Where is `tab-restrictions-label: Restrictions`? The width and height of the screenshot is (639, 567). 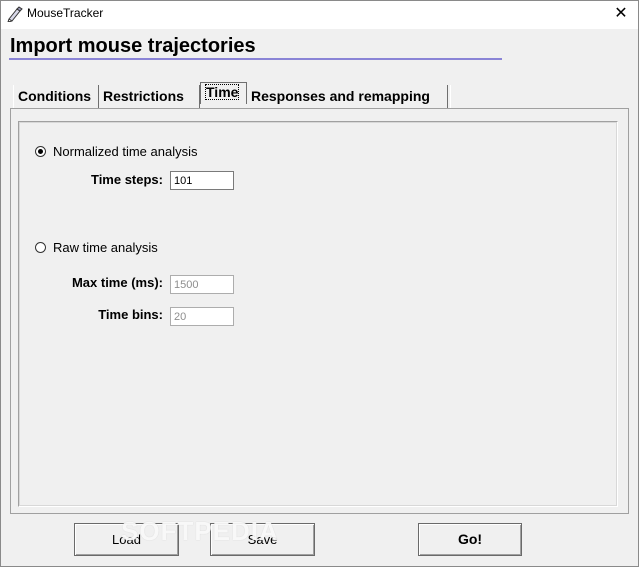 tab-restrictions-label: Restrictions is located at coordinates (143, 96).